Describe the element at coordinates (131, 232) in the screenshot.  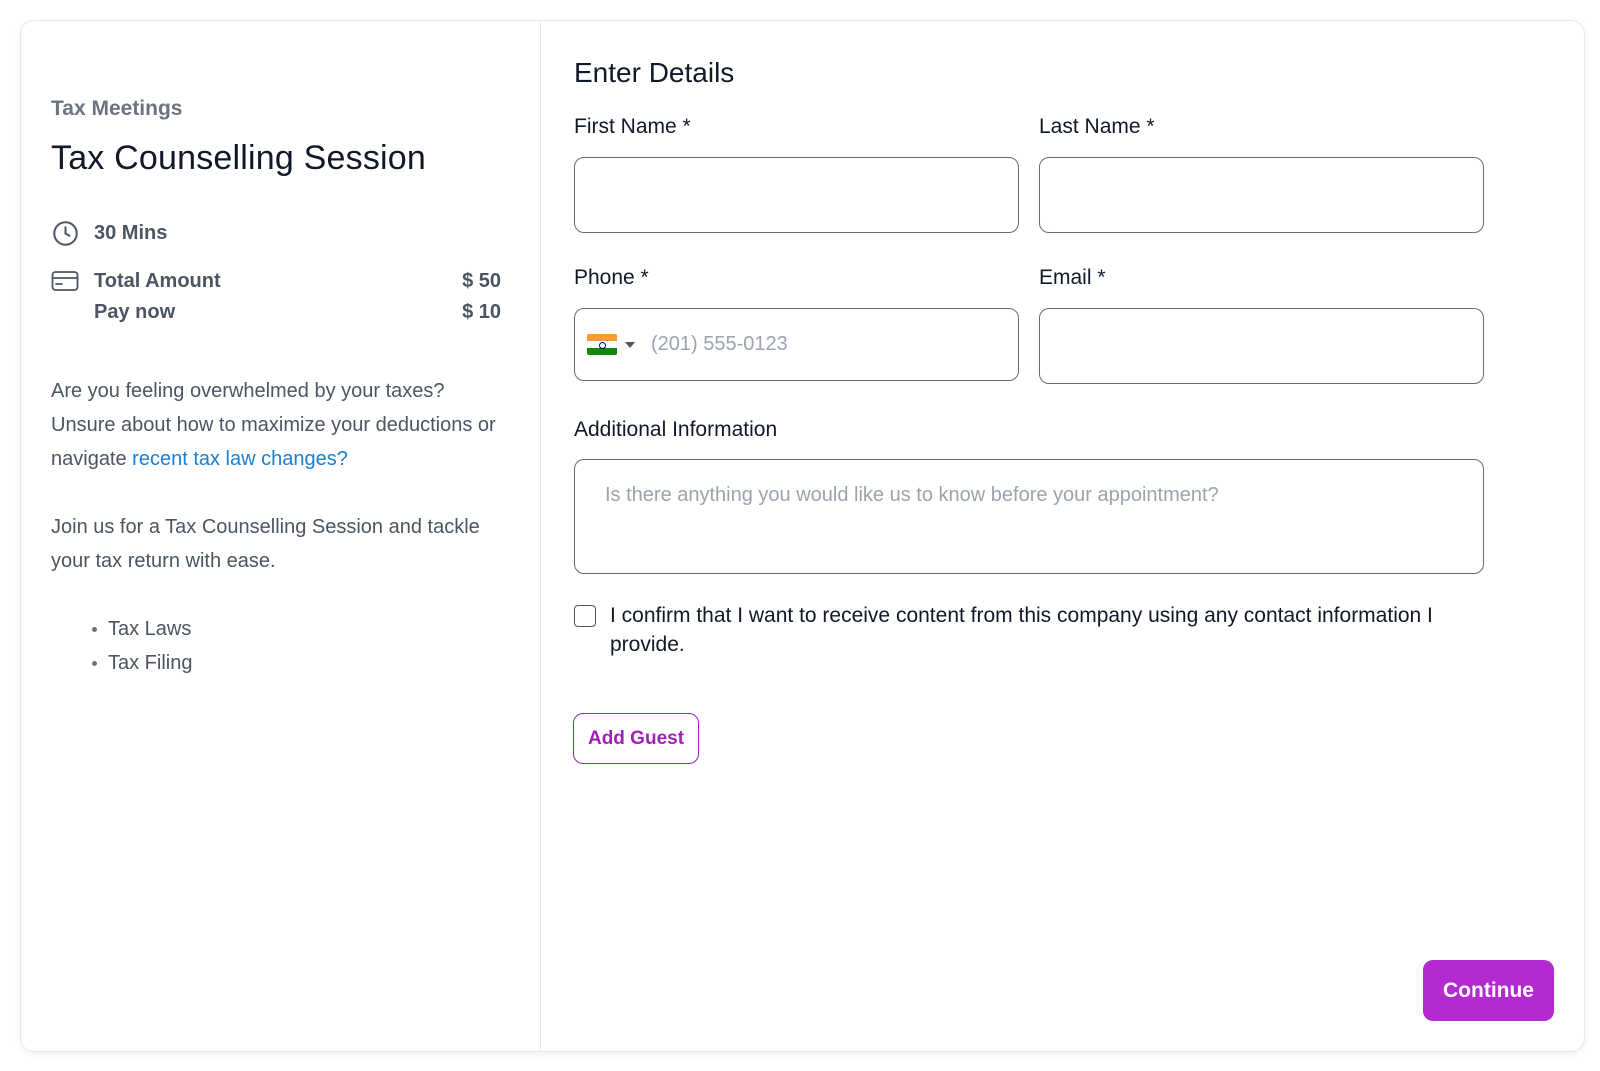
I see `duration-text: 30 Mins` at that location.